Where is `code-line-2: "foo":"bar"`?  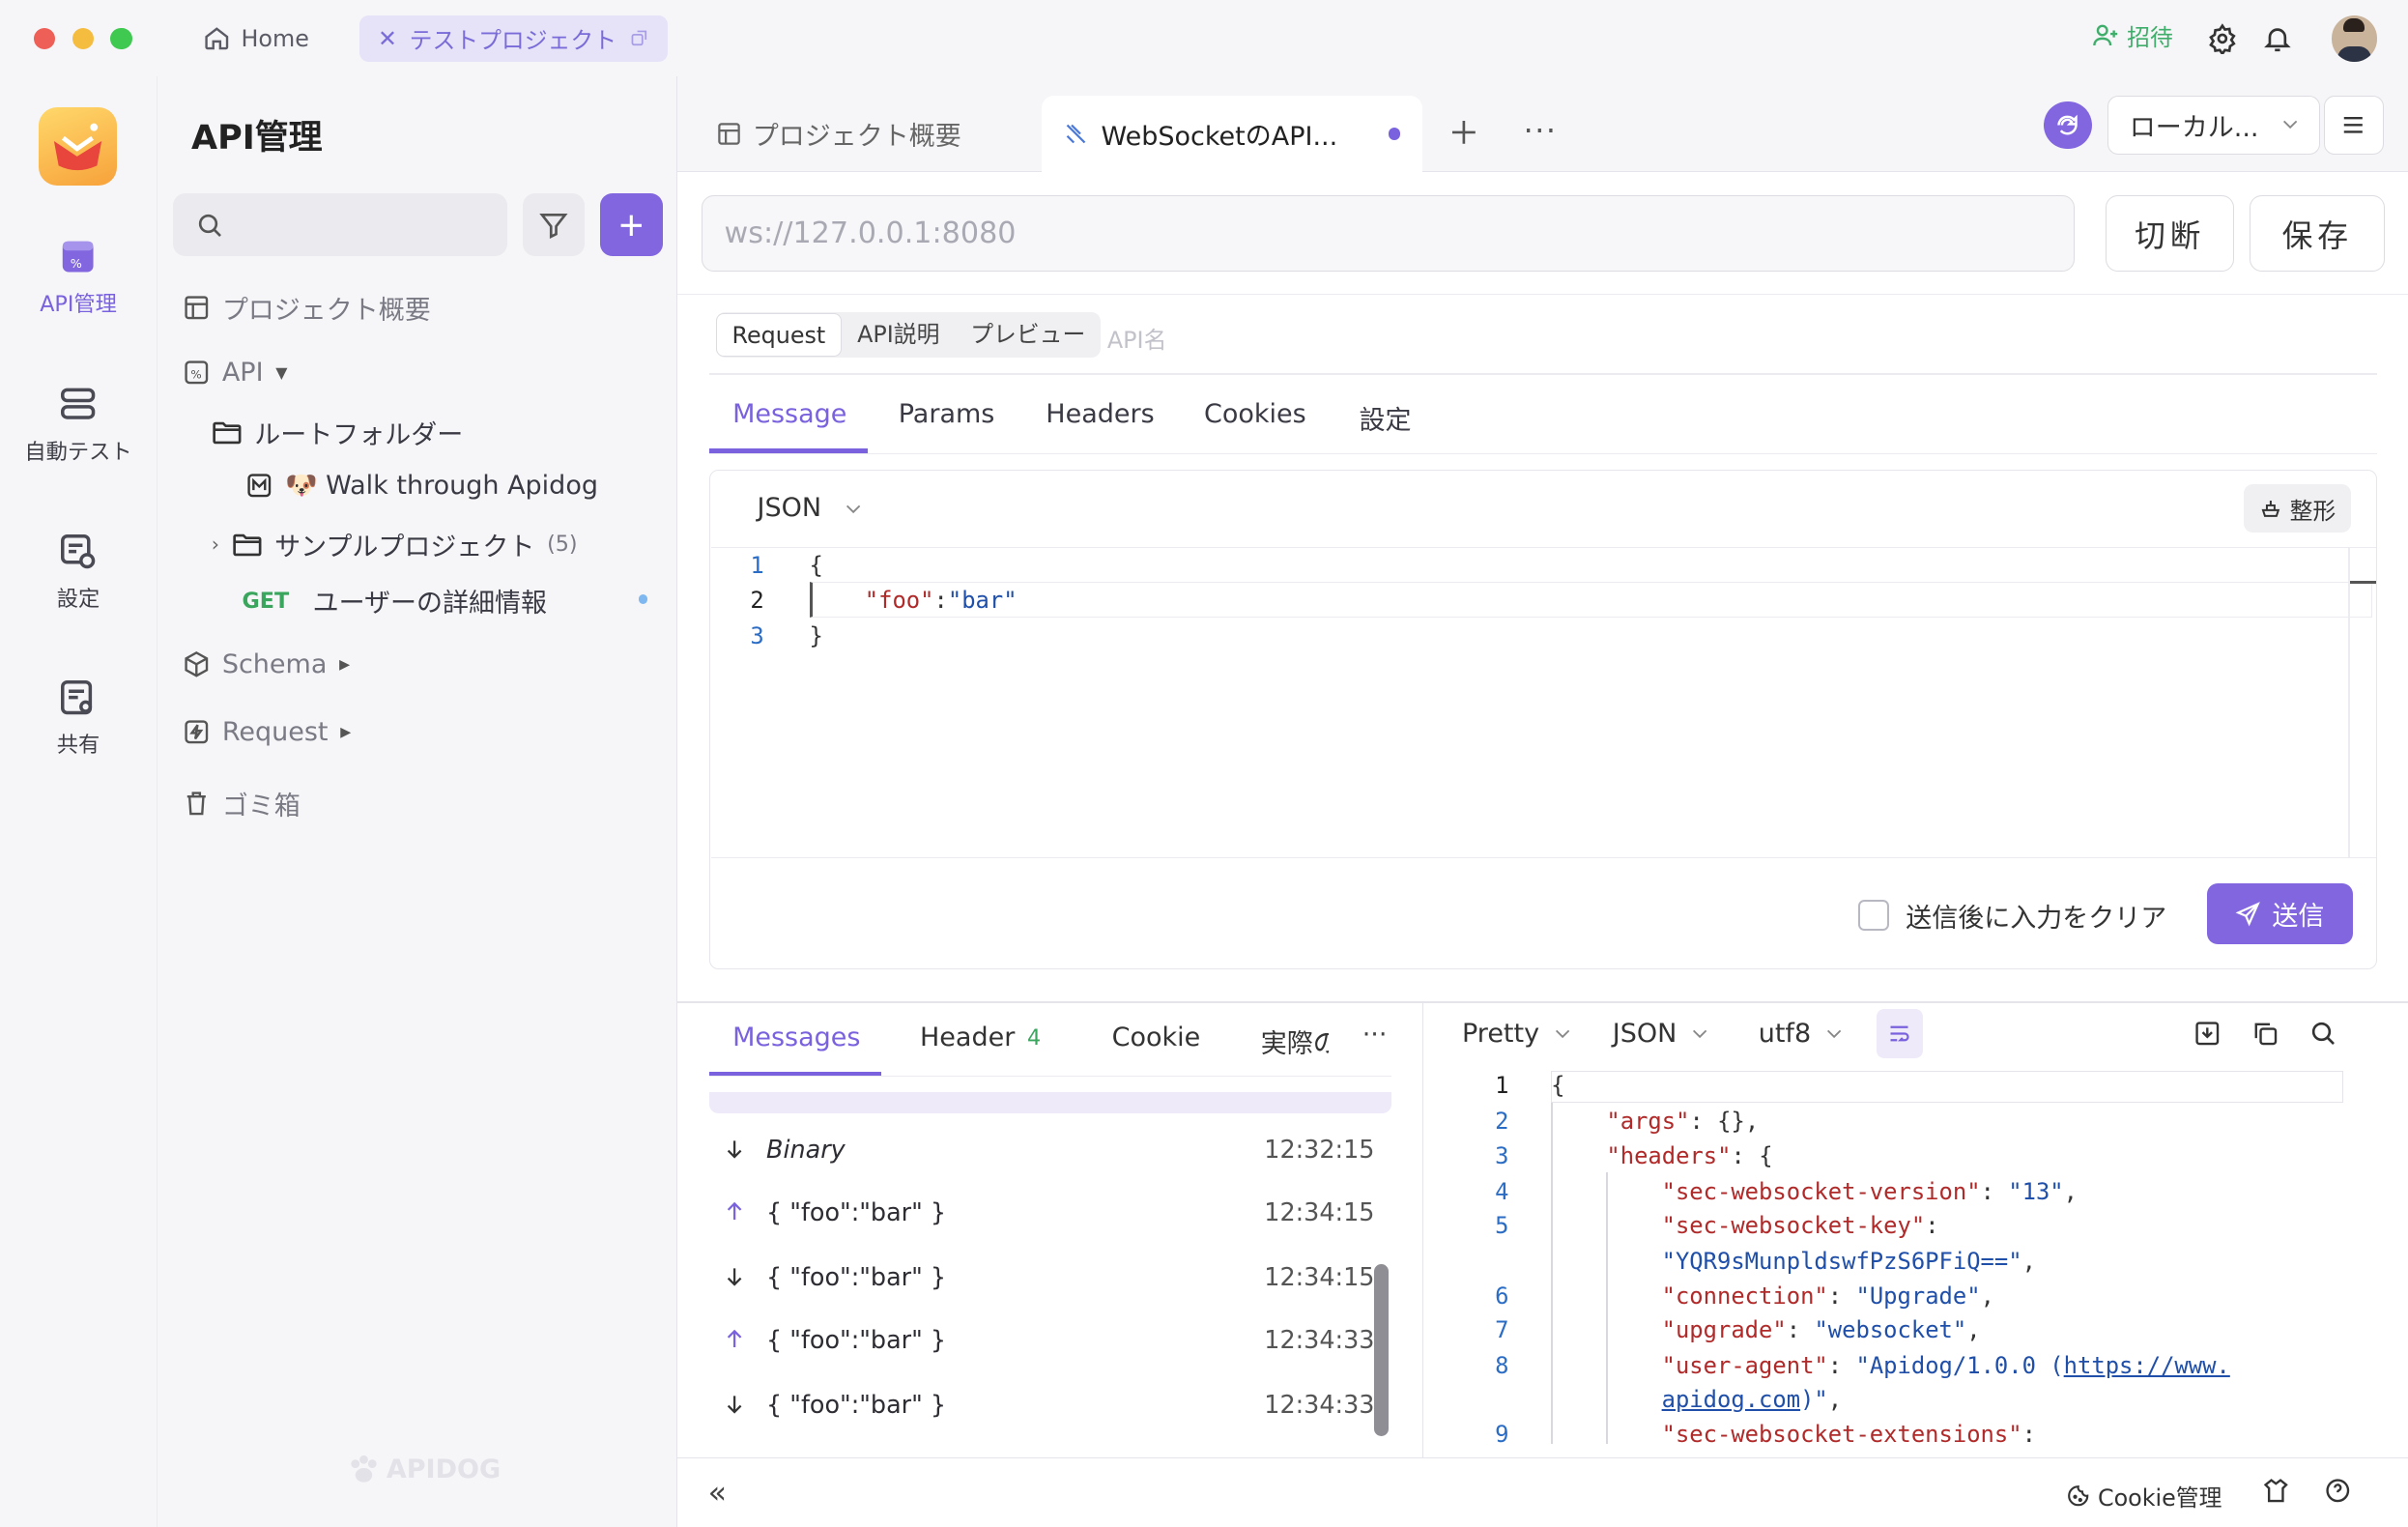 code-line-2: "foo":"bar" is located at coordinates (942, 600).